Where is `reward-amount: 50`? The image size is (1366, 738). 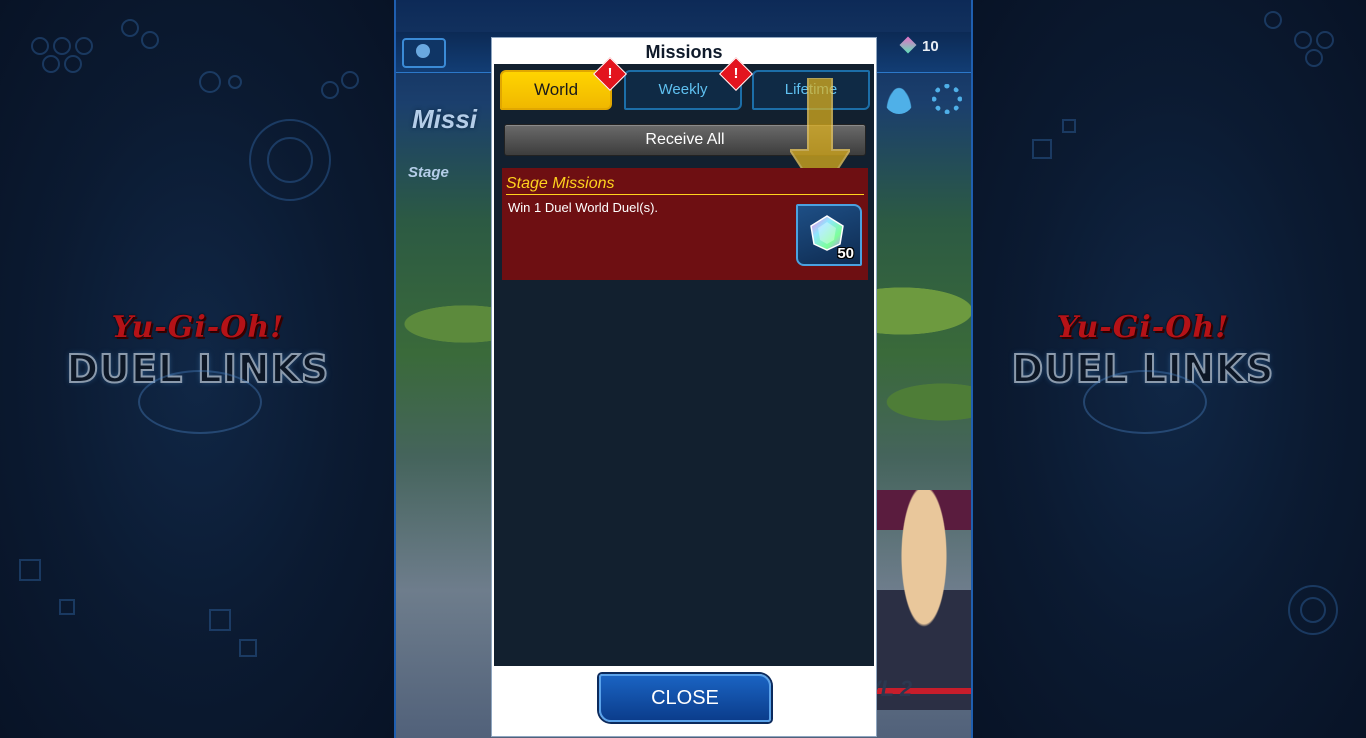 reward-amount: 50 is located at coordinates (845, 253).